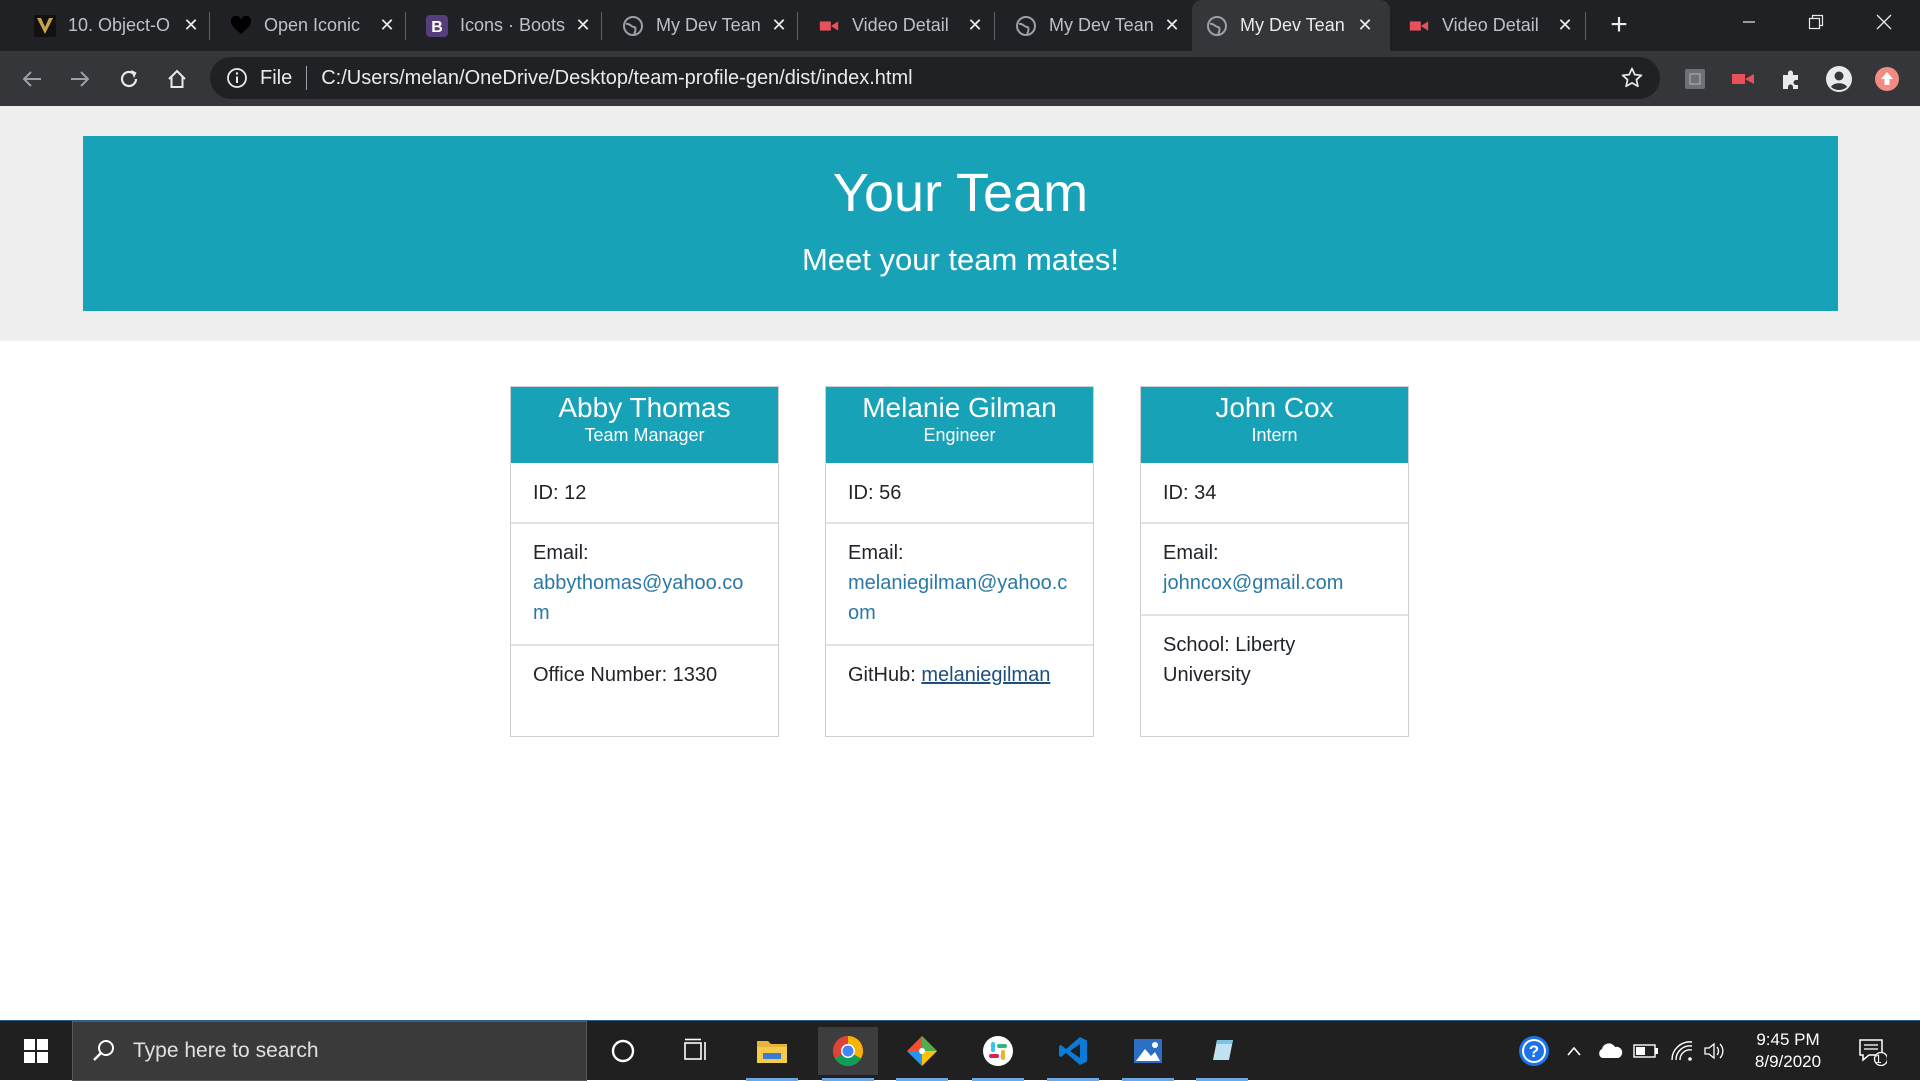 The width and height of the screenshot is (1920, 1081). Describe the element at coordinates (32, 79) in the screenshot. I see `back-arrow-icon` at that location.